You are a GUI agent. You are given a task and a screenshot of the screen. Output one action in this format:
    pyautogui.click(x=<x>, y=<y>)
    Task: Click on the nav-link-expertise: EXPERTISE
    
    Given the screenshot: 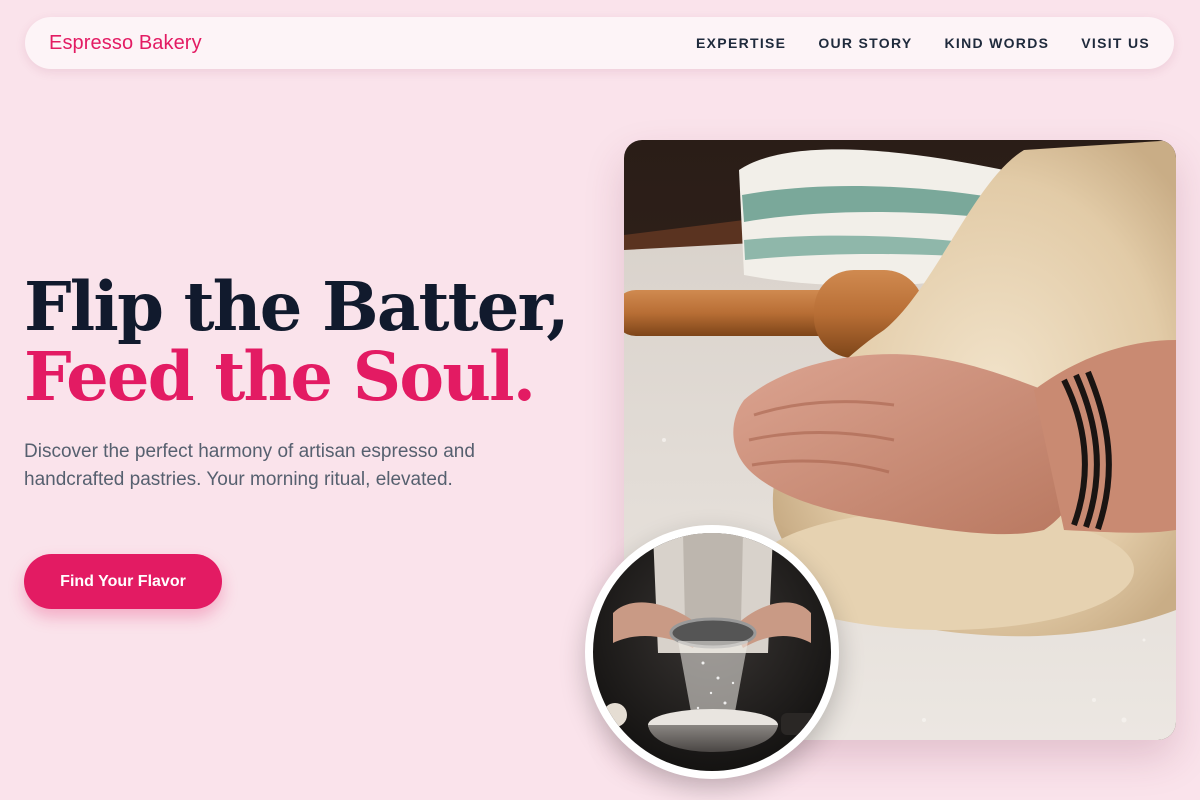 What is the action you would take?
    pyautogui.click(x=741, y=43)
    